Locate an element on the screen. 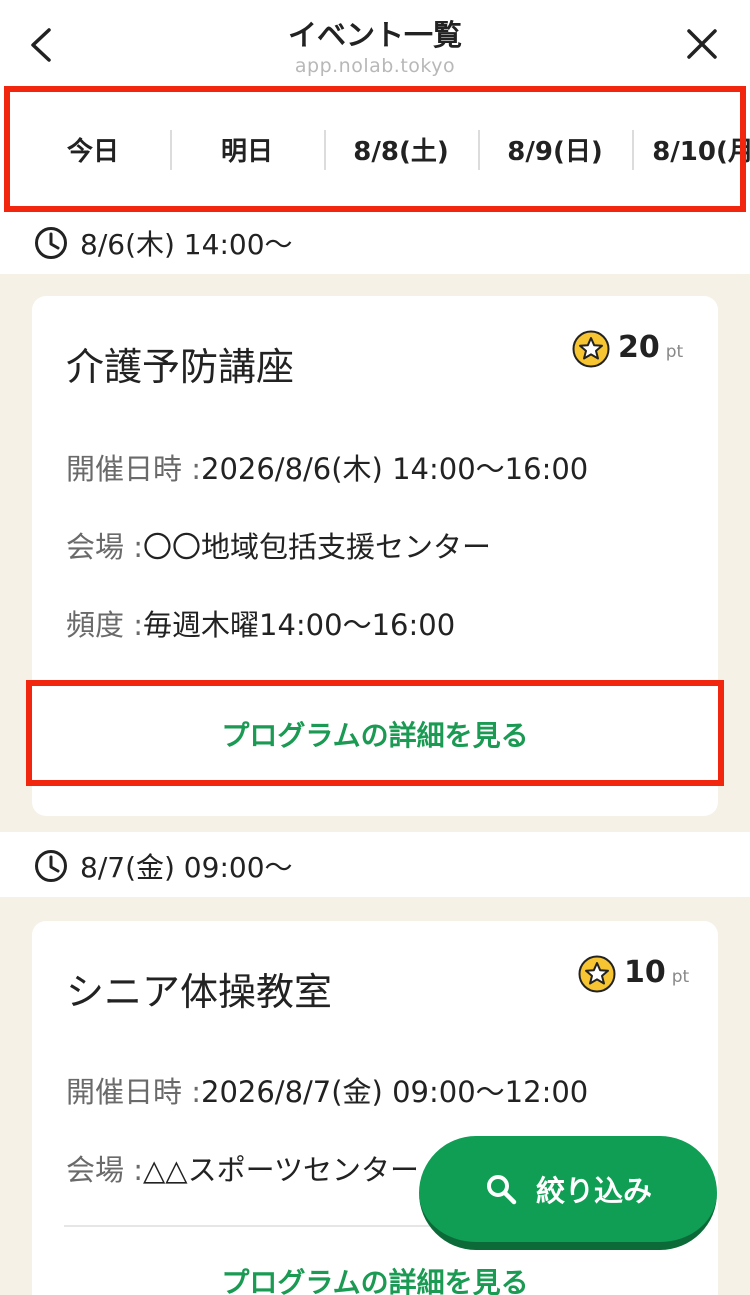 The width and height of the screenshot is (750, 1295). date-tab-8-10: 8/10(月) is located at coordinates (691, 149).